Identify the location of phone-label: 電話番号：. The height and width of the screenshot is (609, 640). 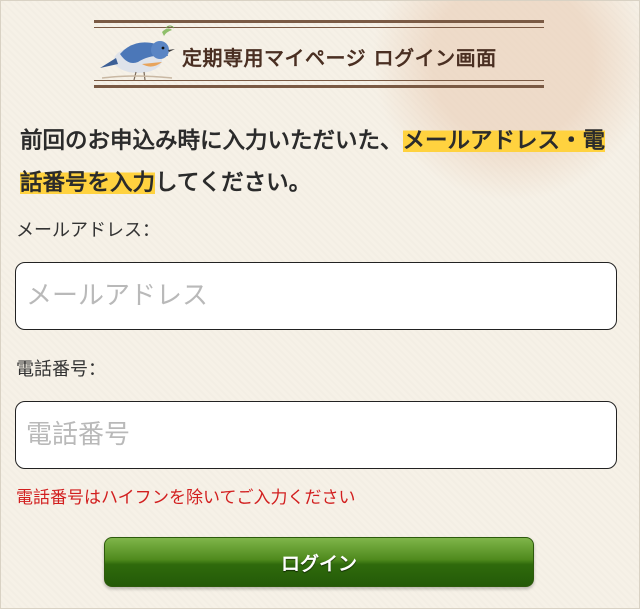
(61, 369).